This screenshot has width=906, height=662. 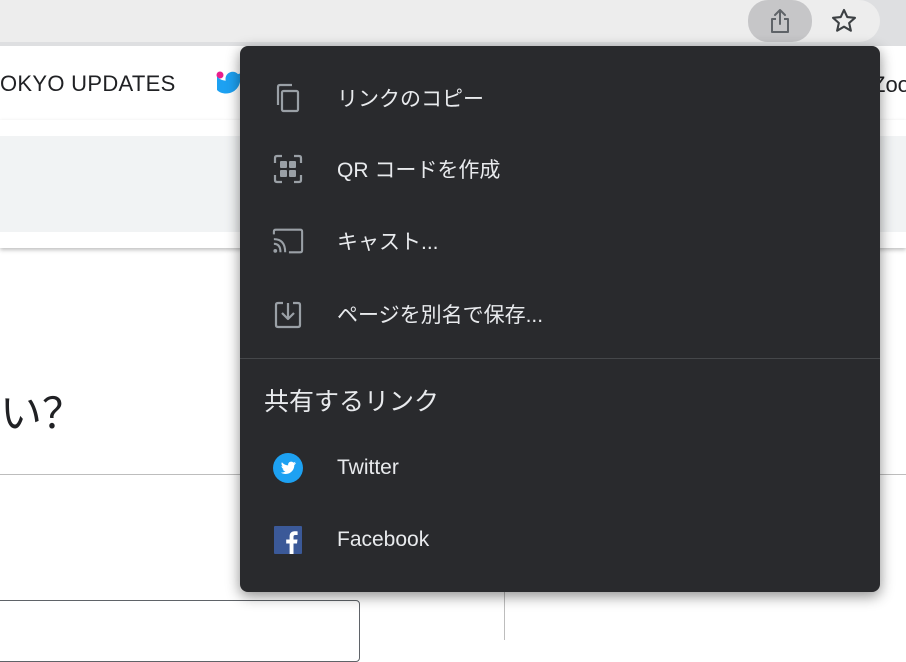 What do you see at coordinates (88, 84) in the screenshot?
I see `bookmark-link: OKYO UPDATES` at bounding box center [88, 84].